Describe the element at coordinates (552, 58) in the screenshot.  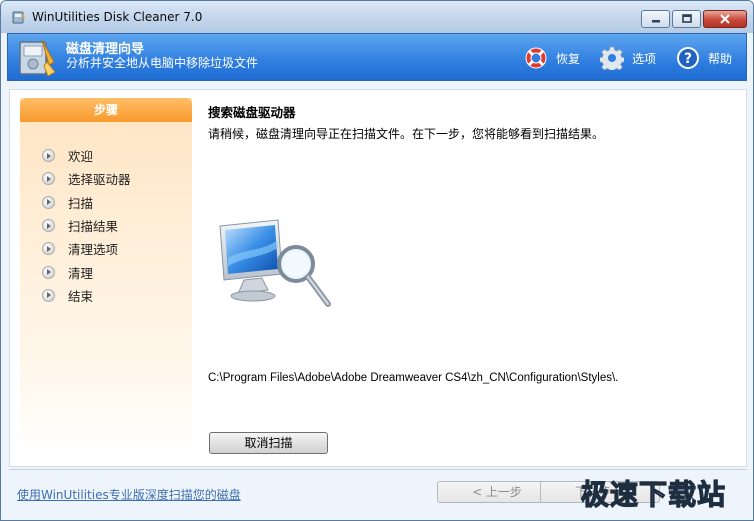
I see `restore-button: 恢复` at that location.